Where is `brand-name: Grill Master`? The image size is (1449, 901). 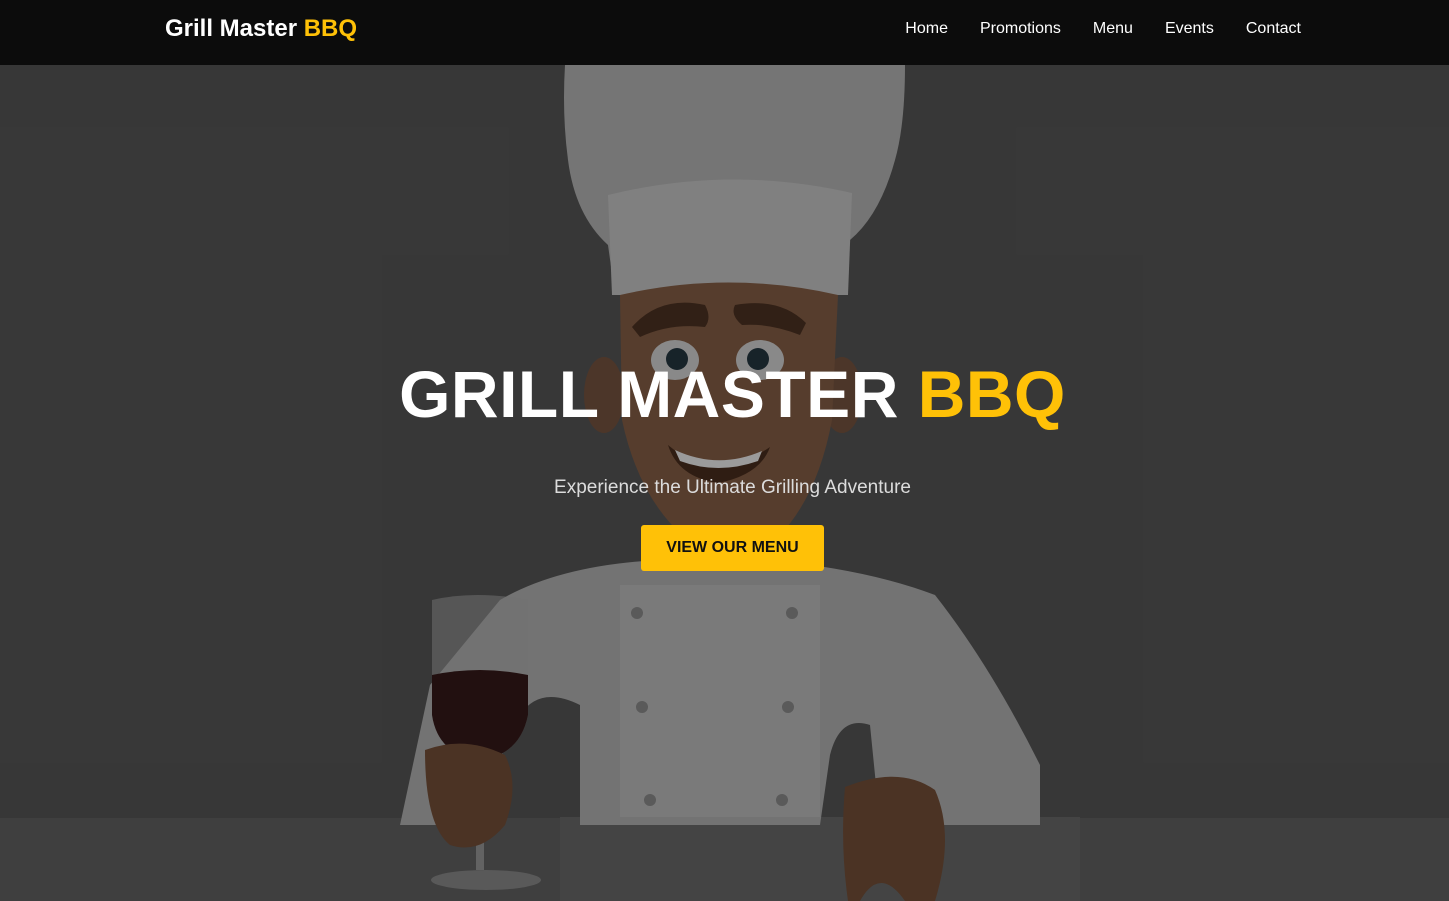 brand-name: Grill Master is located at coordinates (231, 28).